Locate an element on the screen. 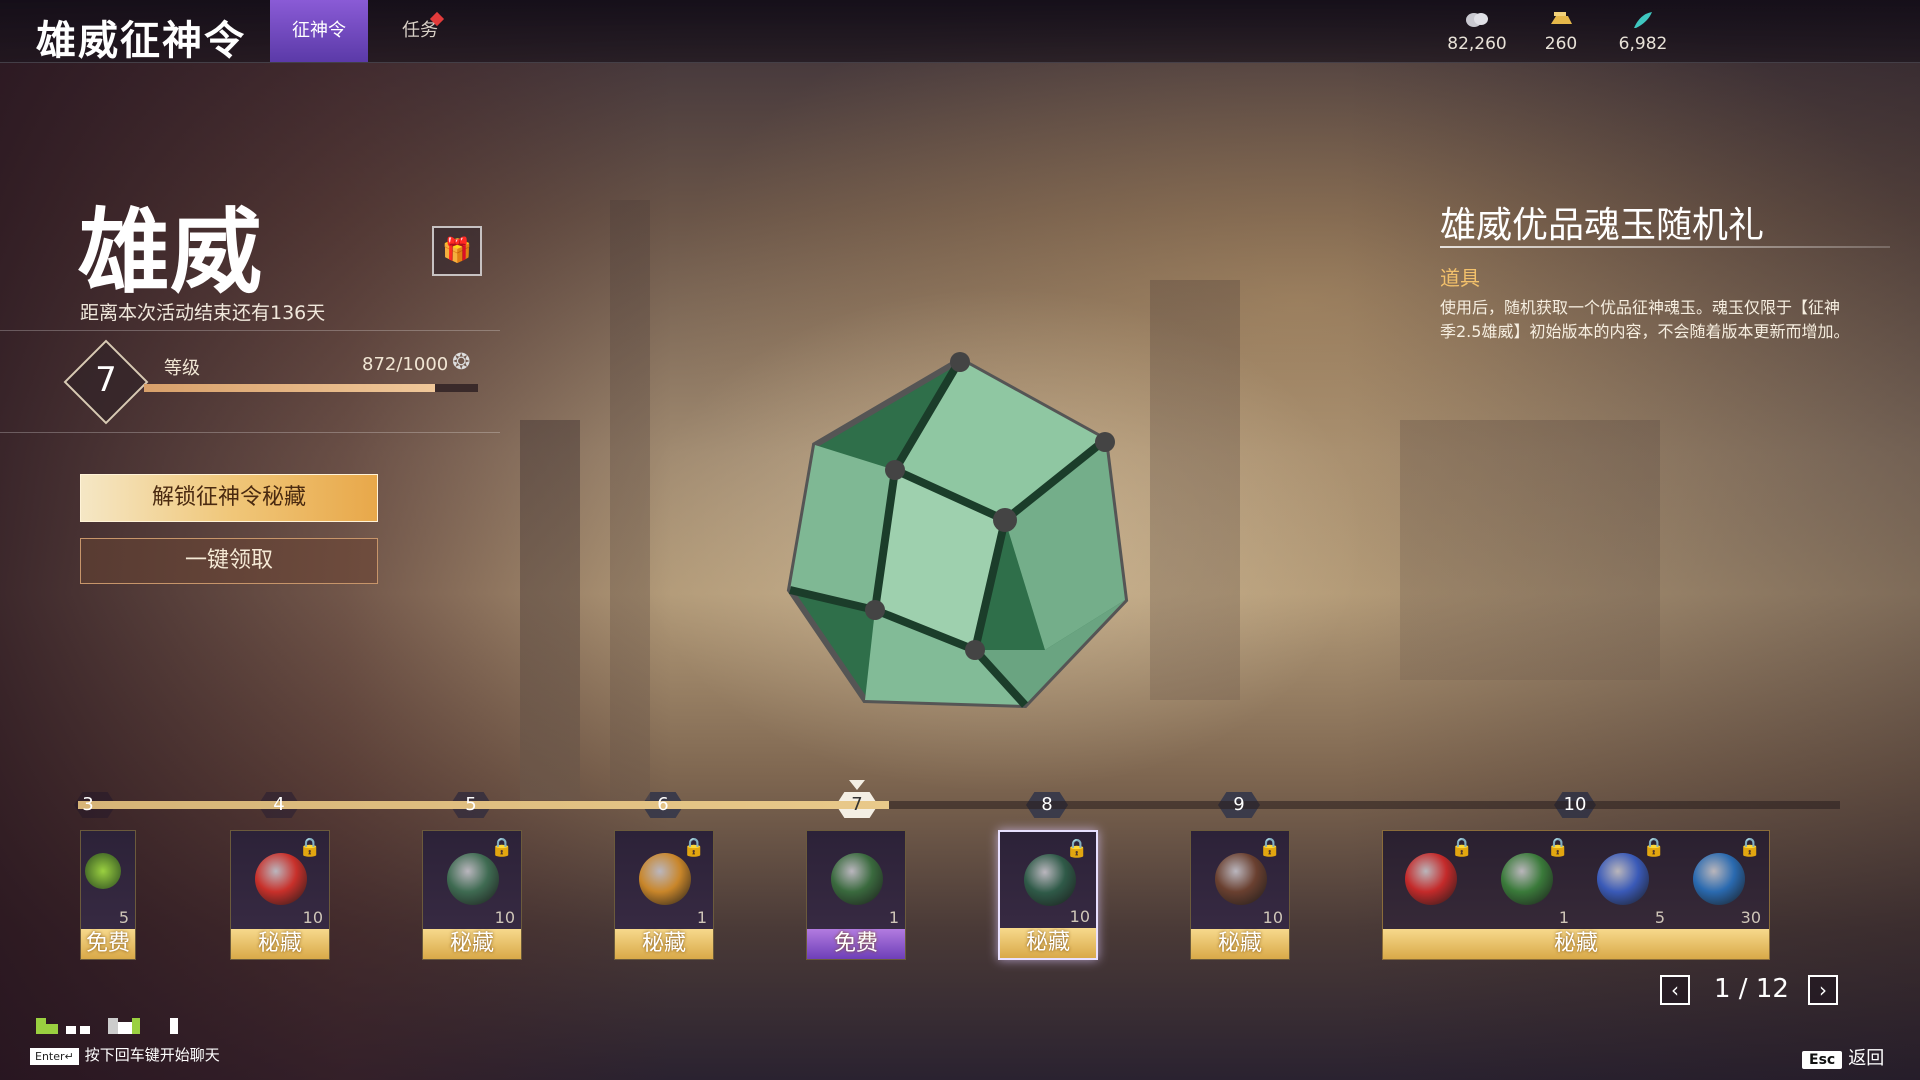  reward-sub-item: 🔒 30 is located at coordinates (1719, 881).